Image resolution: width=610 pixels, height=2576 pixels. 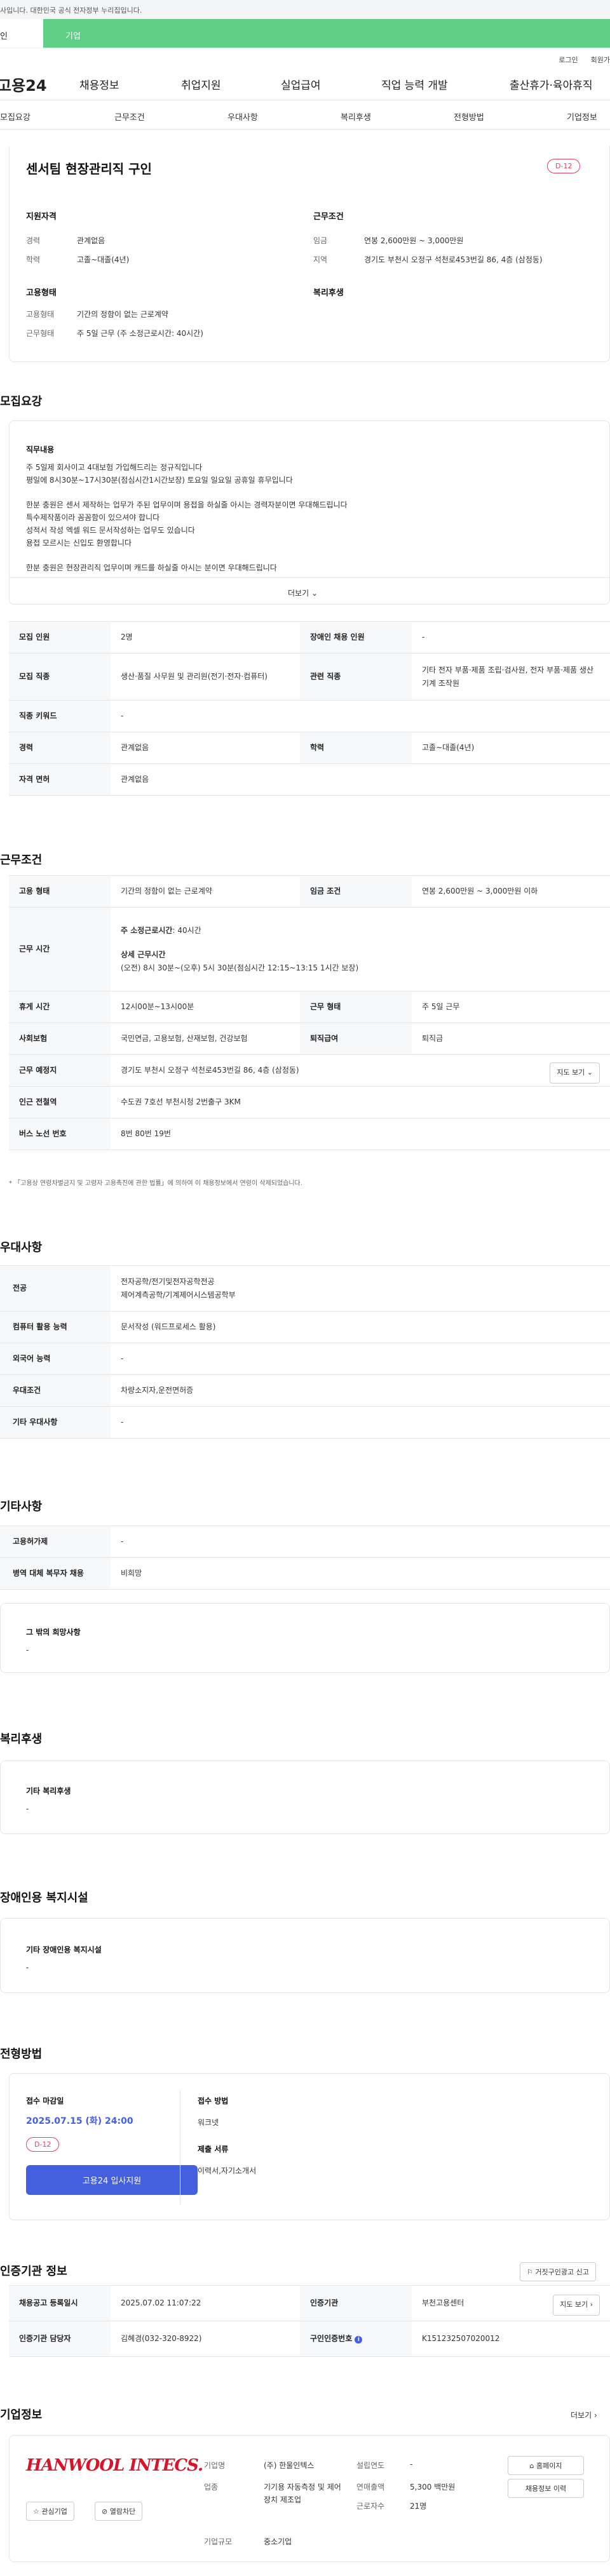 I want to click on jobs-history-button: 채용정보 이력, so click(x=546, y=2488).